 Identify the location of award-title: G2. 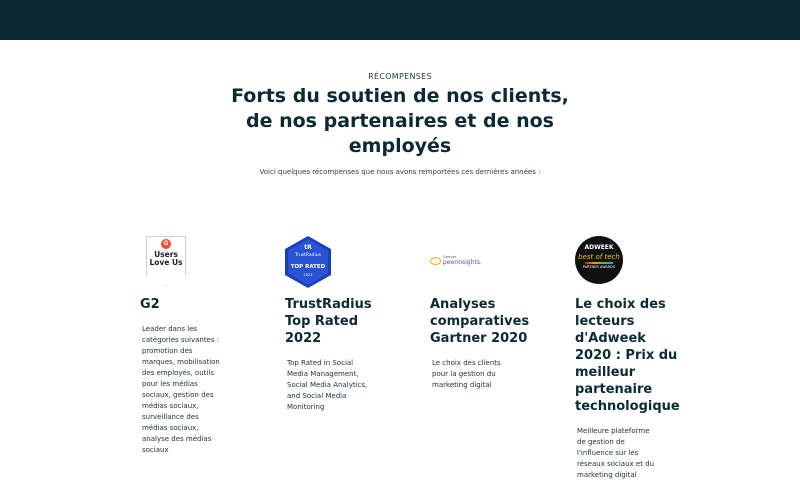
(150, 304).